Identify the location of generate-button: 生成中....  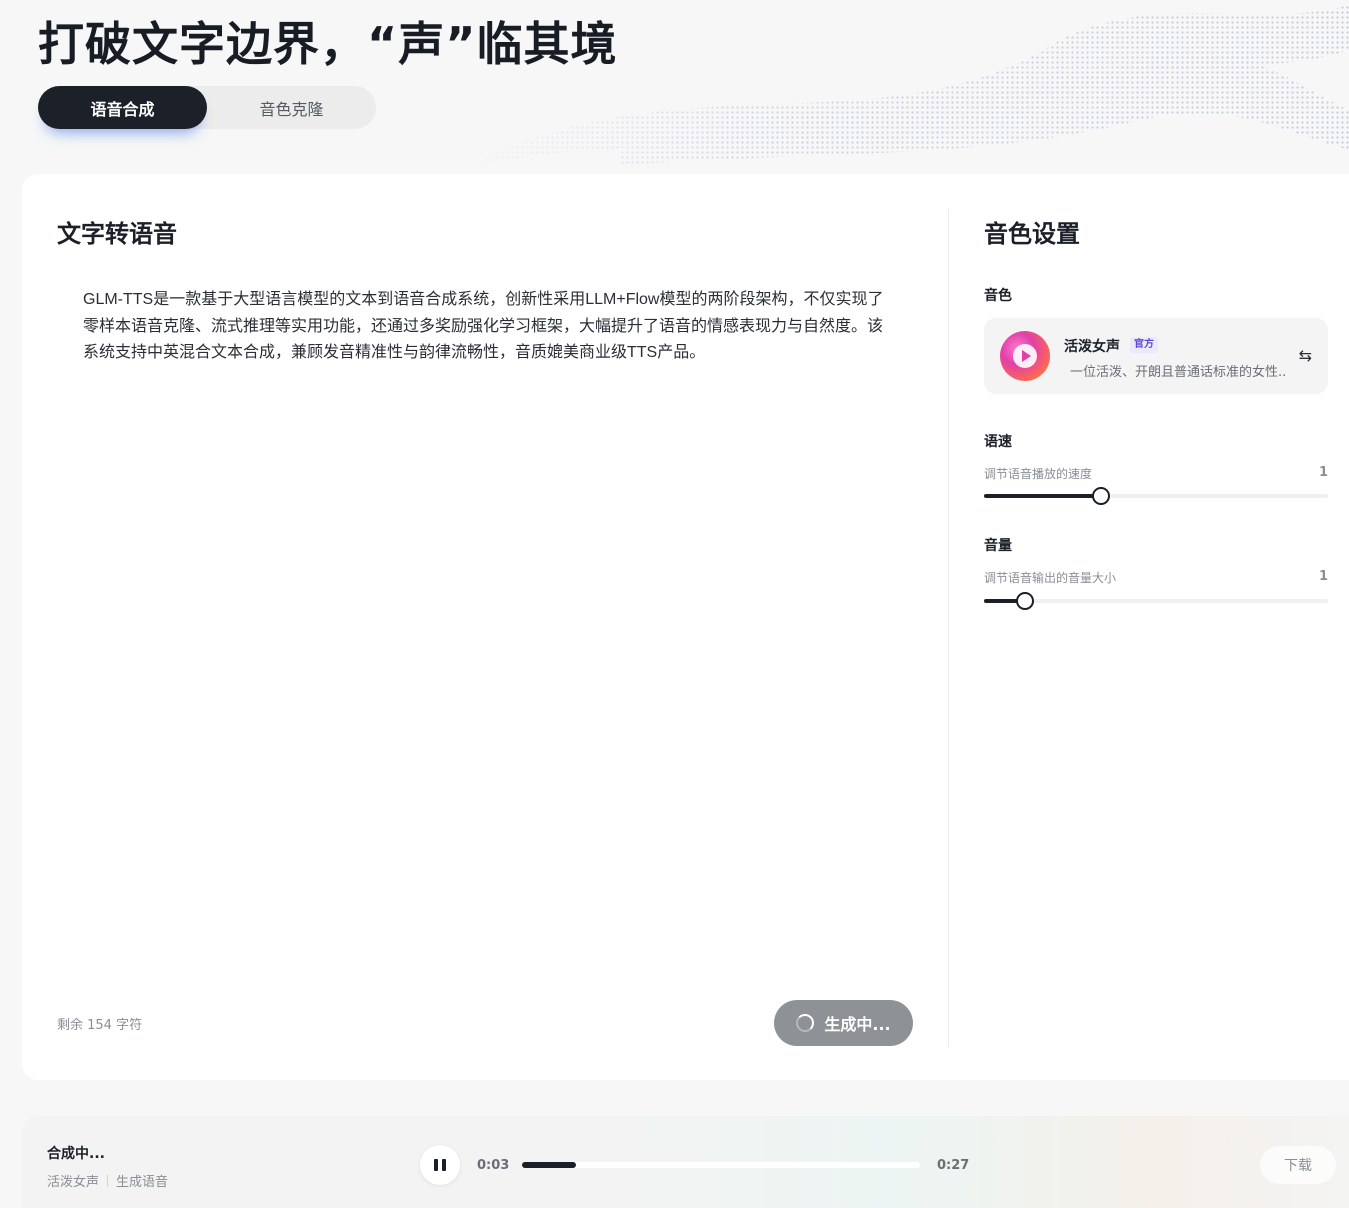
(843, 1023).